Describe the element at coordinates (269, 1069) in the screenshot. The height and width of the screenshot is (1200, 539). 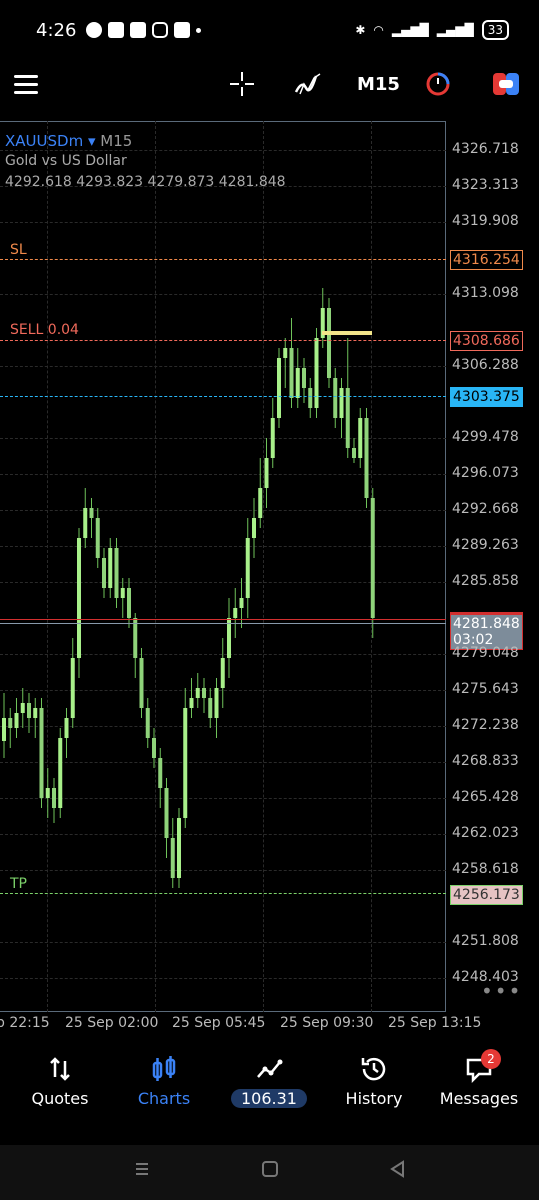
I see `trade-line-icon` at that location.